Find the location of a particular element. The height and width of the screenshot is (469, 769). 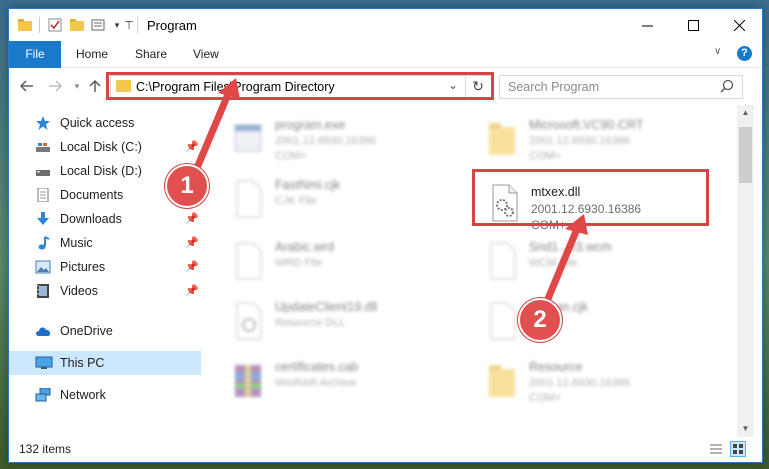

sidebar-item-onedrive: OneDrive is located at coordinates (105, 331).